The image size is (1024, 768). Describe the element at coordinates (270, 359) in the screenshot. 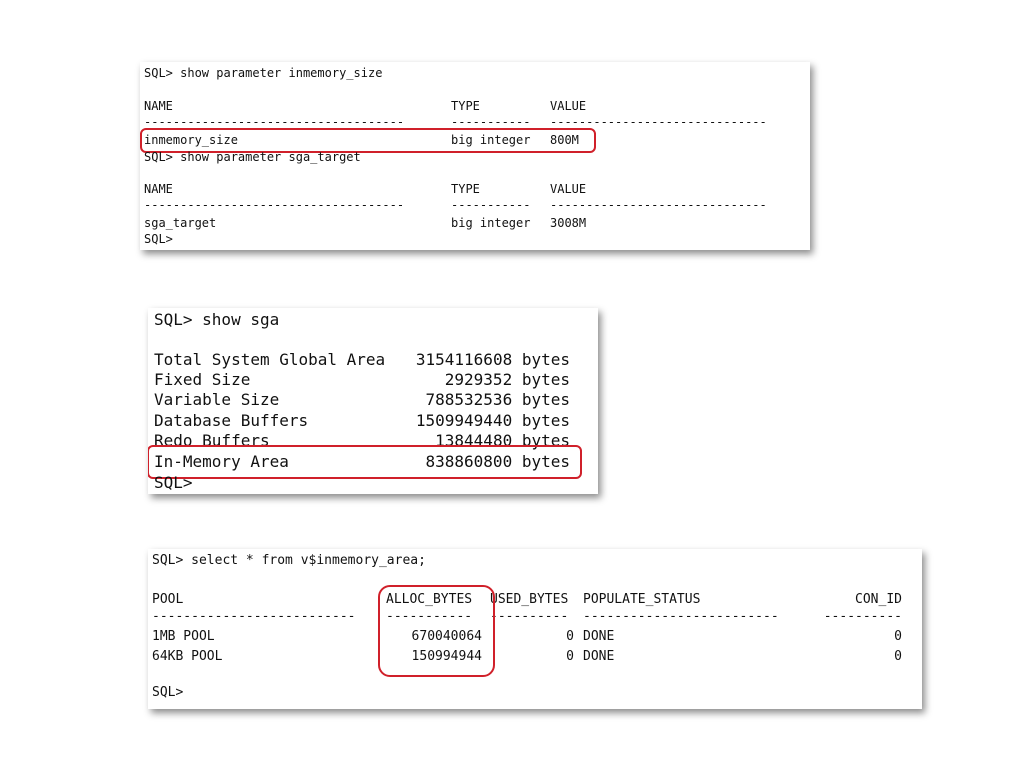

I see `sga-label: Total System Global Area` at that location.